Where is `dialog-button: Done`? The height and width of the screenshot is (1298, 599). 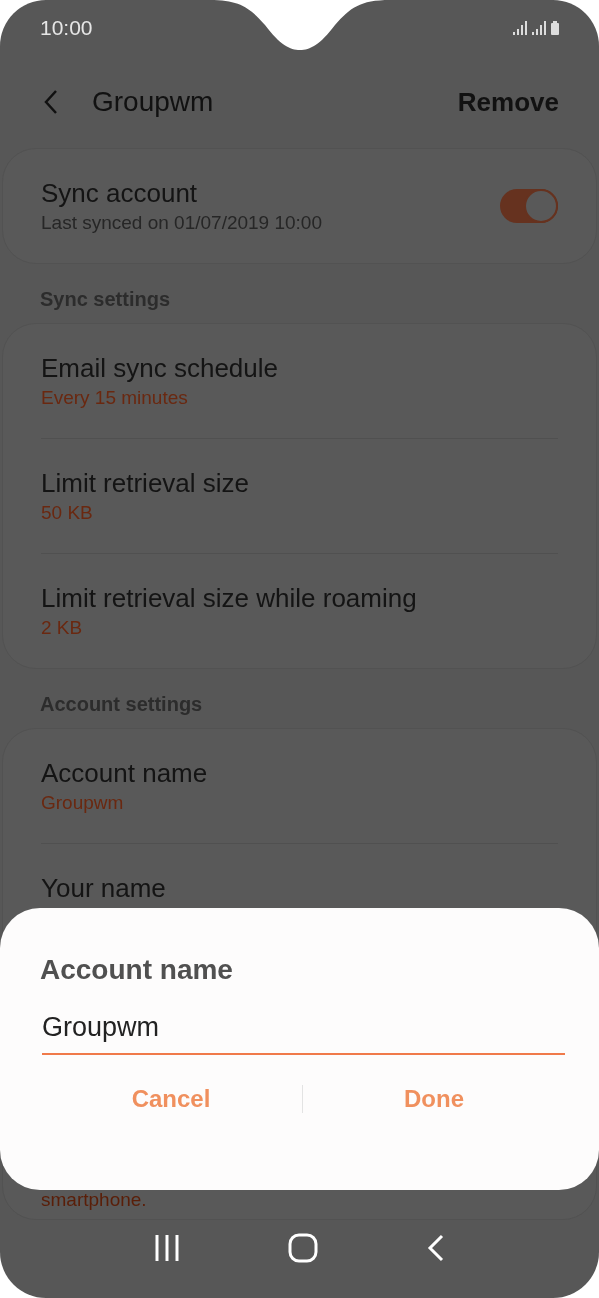 dialog-button: Done is located at coordinates (434, 1099).